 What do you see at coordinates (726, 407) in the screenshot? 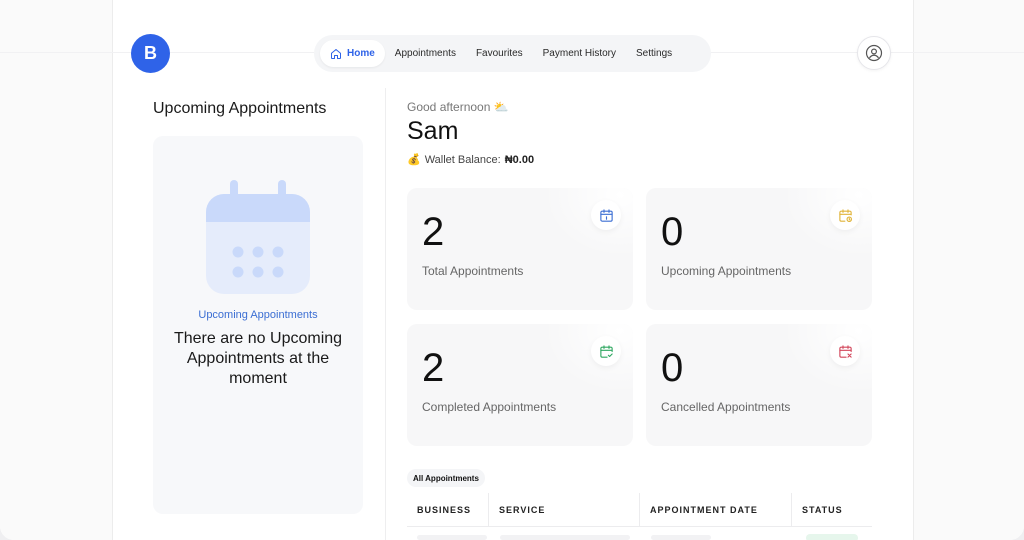
I see `stat-label: Cancelled Appointments` at bounding box center [726, 407].